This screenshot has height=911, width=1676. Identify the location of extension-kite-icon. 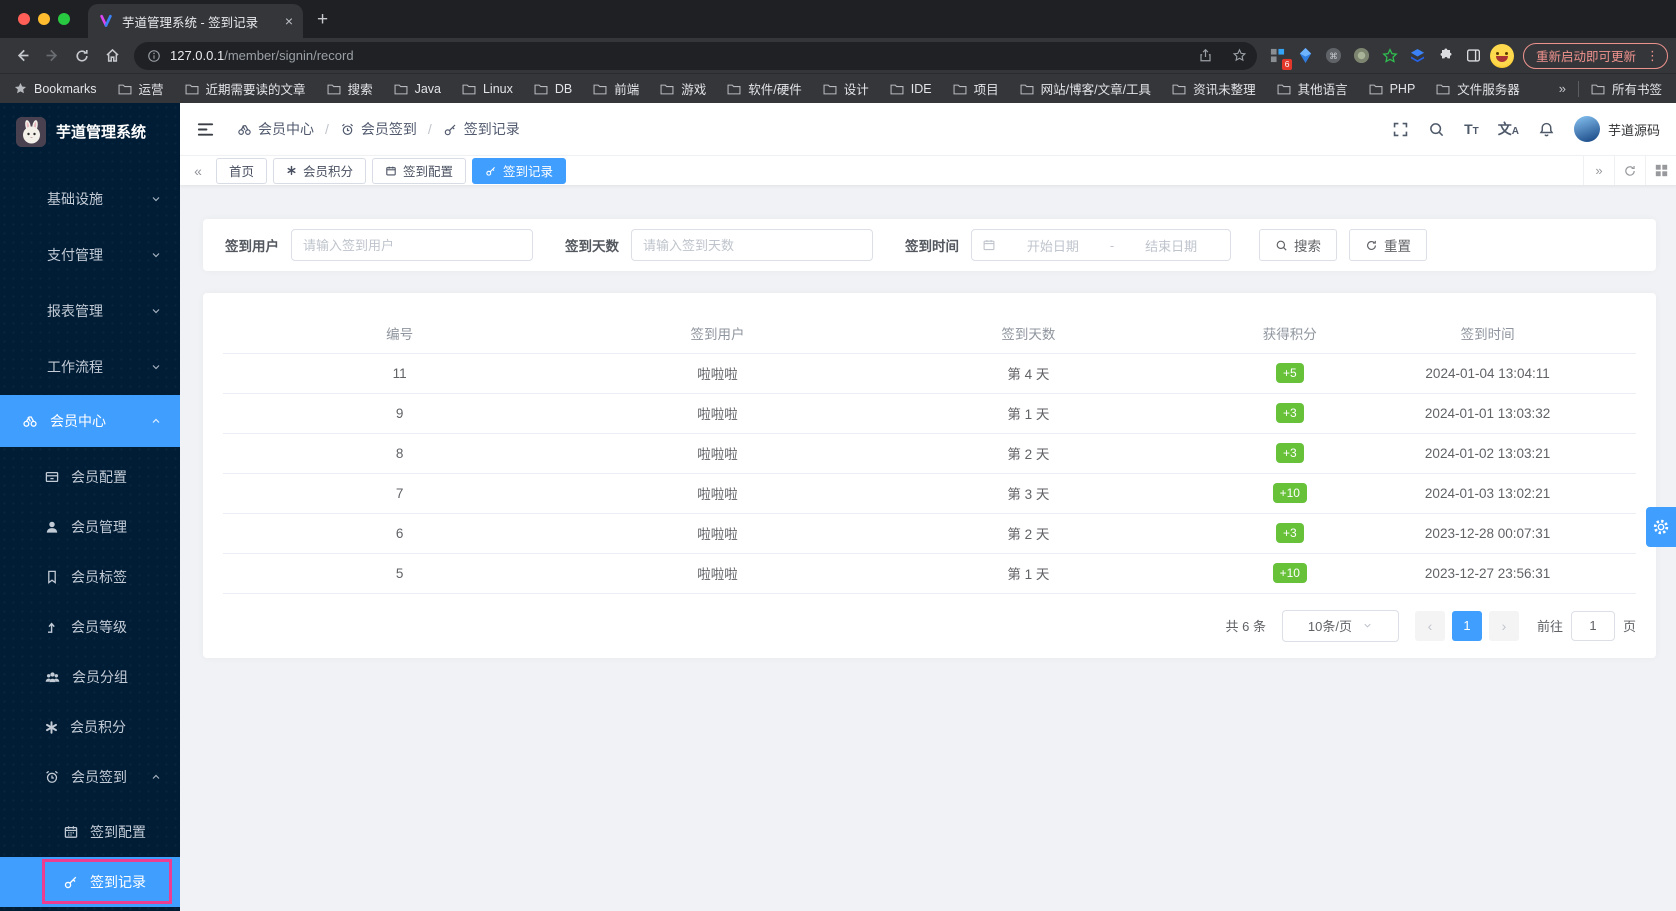
(1306, 56).